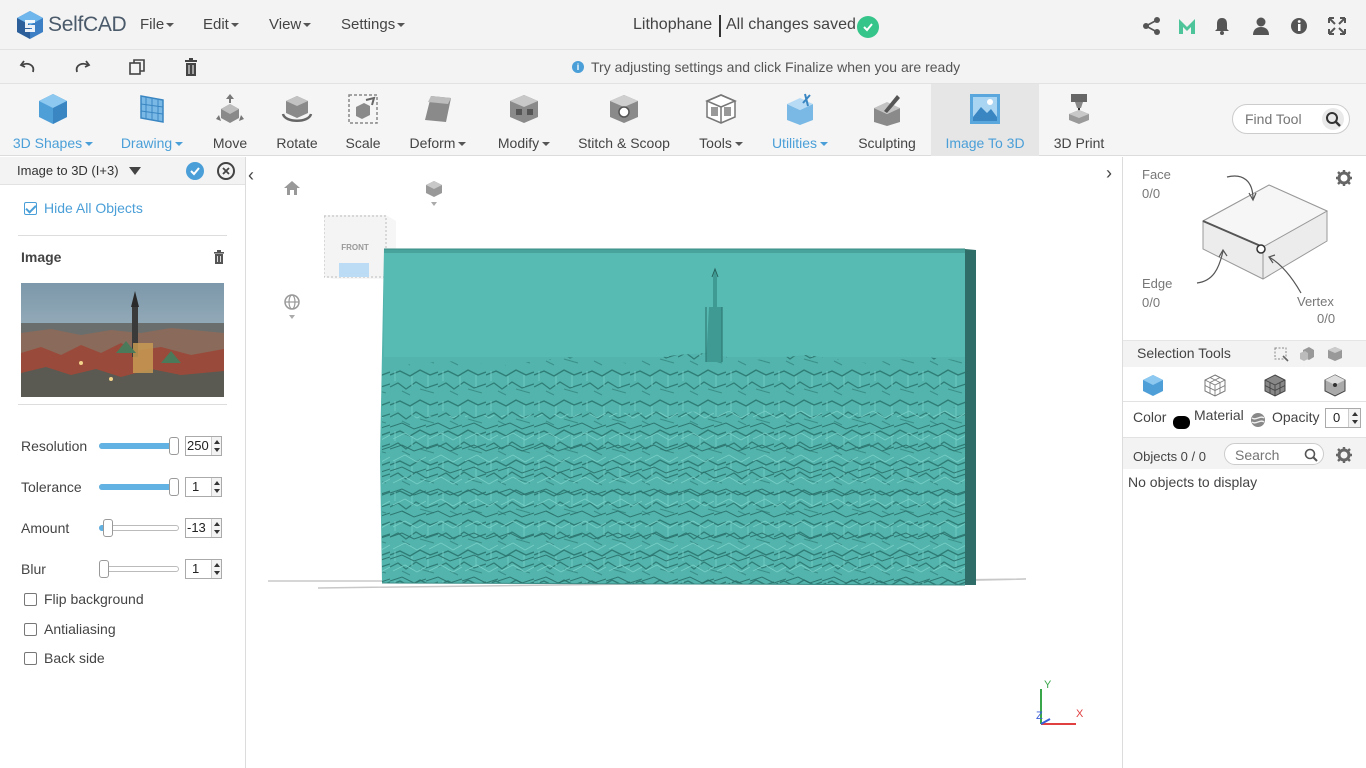  Describe the element at coordinates (721, 120) in the screenshot. I see `tool-tools: Tools` at that location.